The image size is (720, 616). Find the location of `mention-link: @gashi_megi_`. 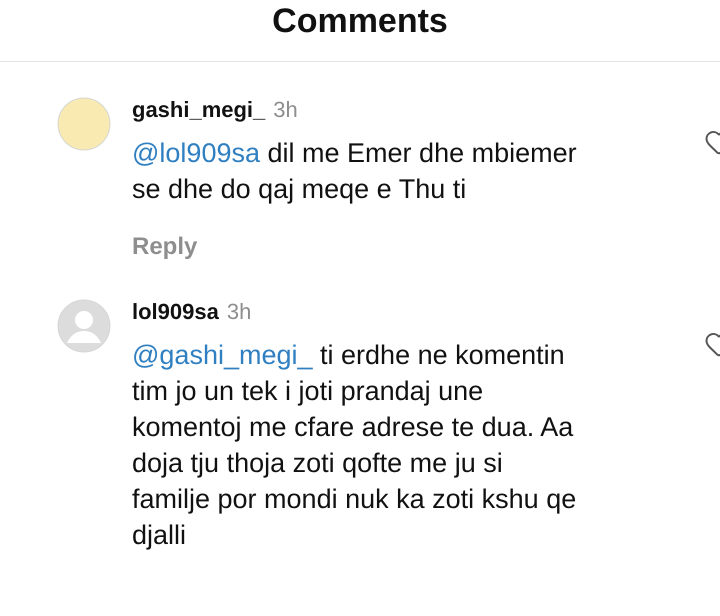

mention-link: @gashi_megi_ is located at coordinates (222, 355).